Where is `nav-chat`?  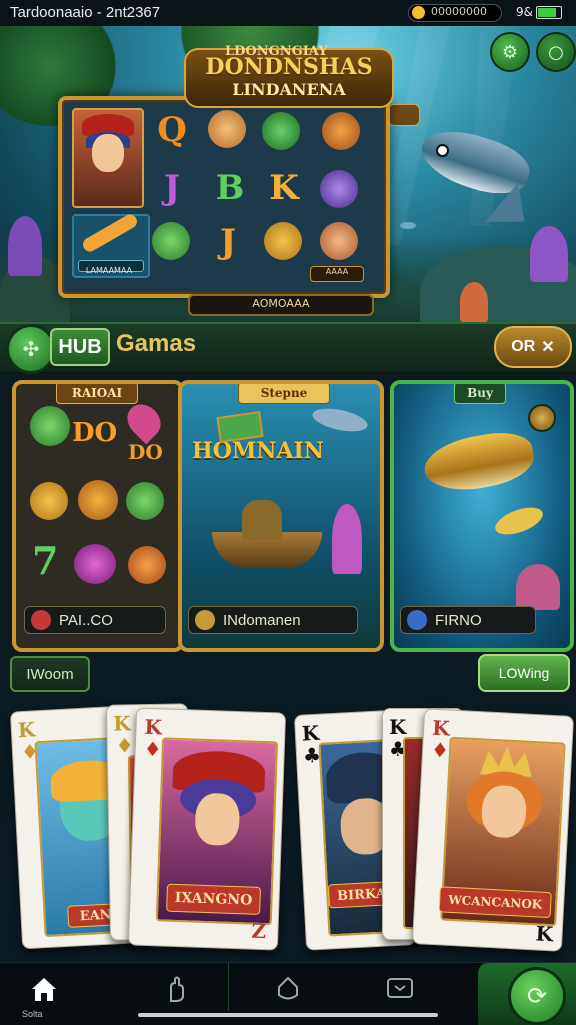
nav-chat is located at coordinates (400, 989).